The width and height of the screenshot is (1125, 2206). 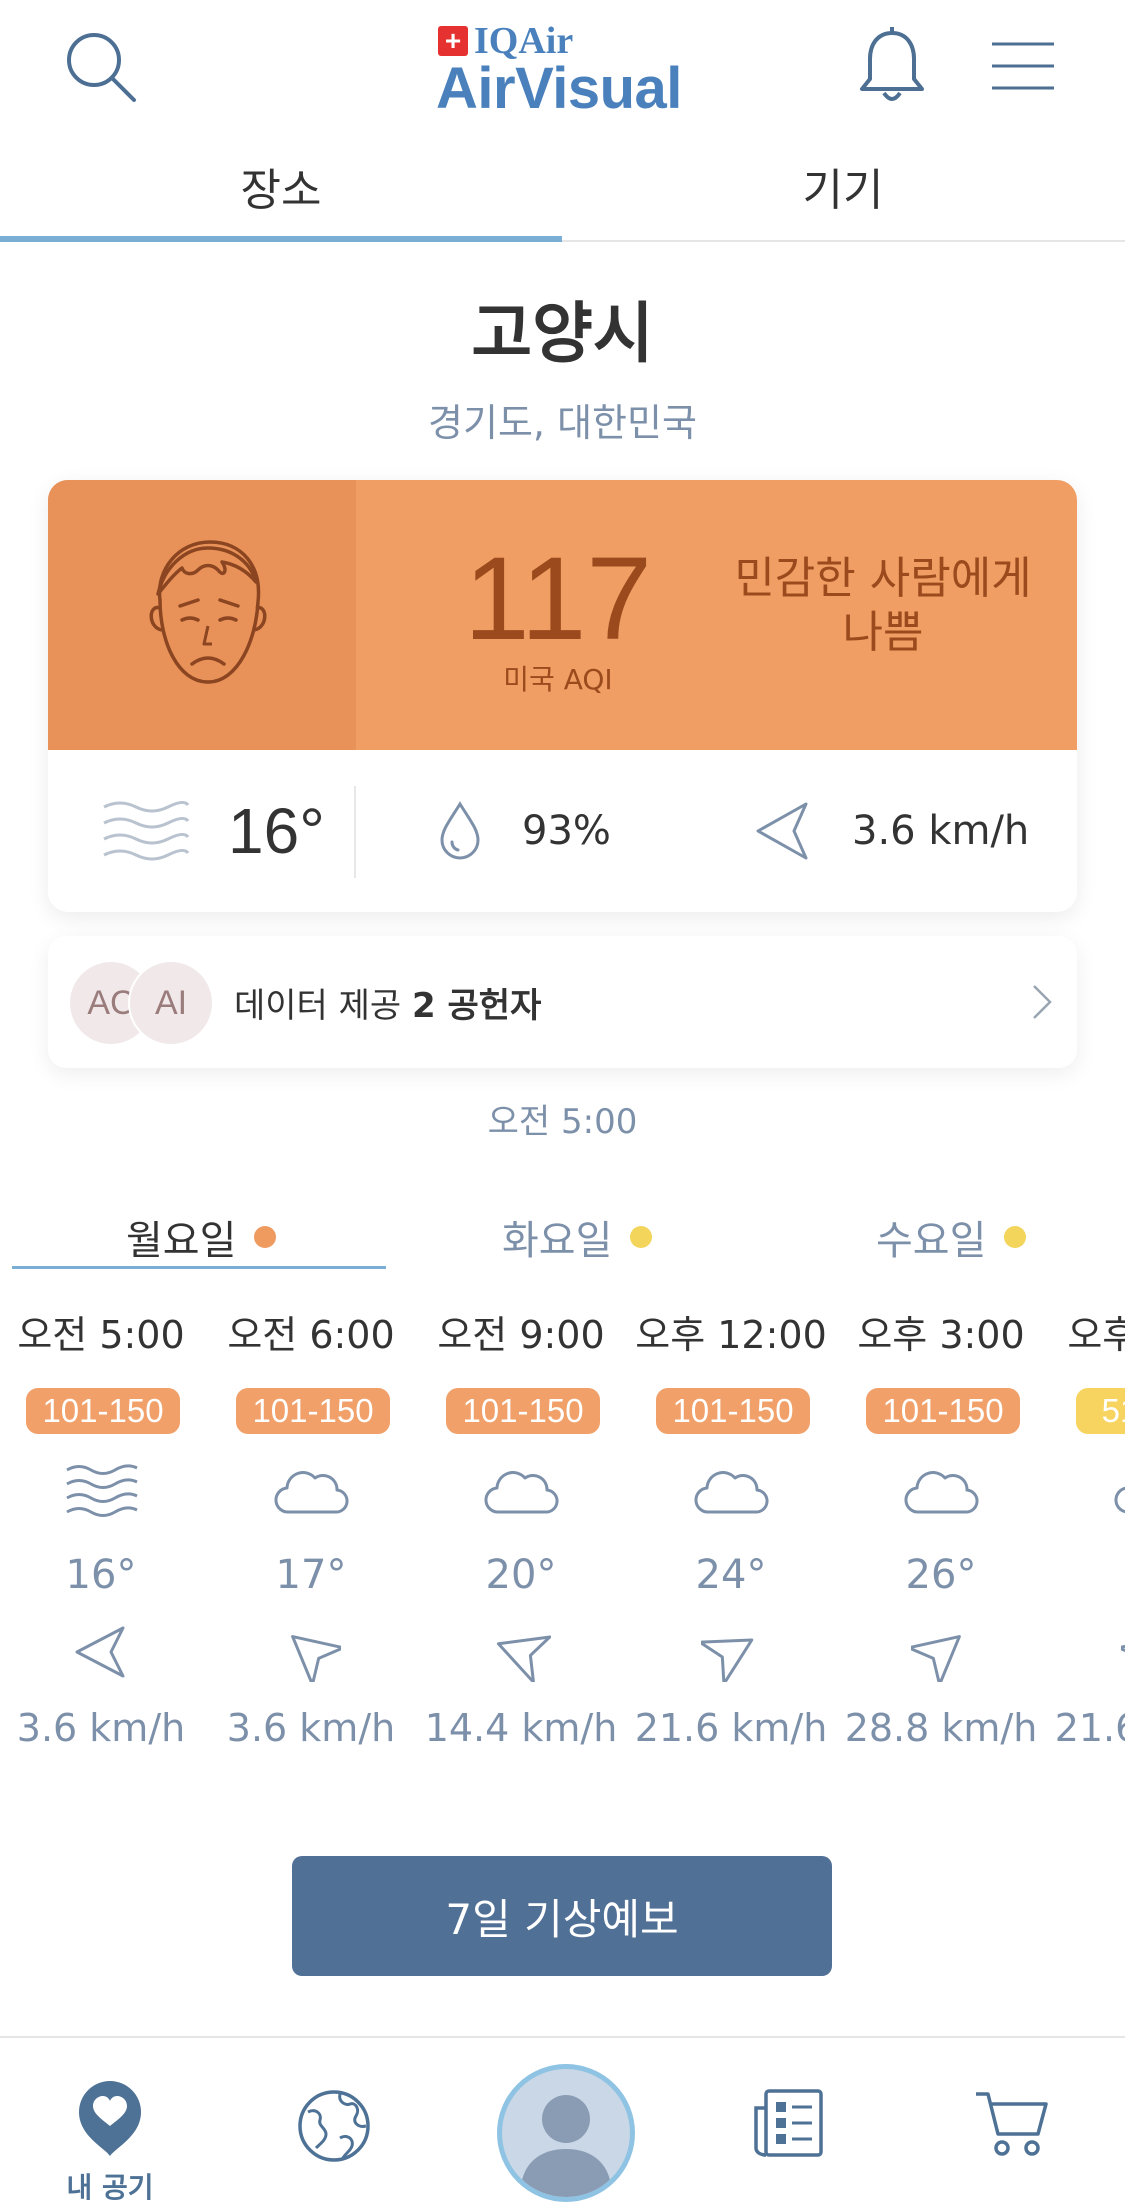 I want to click on contributors-text: 데이터 제공 2 공헌자, so click(x=387, y=1002).